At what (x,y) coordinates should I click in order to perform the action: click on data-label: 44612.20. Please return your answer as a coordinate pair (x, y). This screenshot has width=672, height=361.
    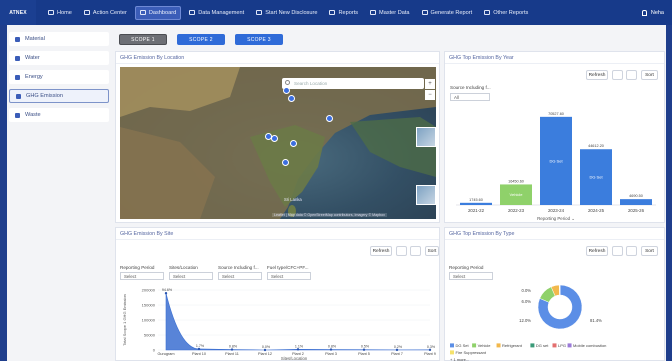
    Looking at the image, I should click on (596, 146).